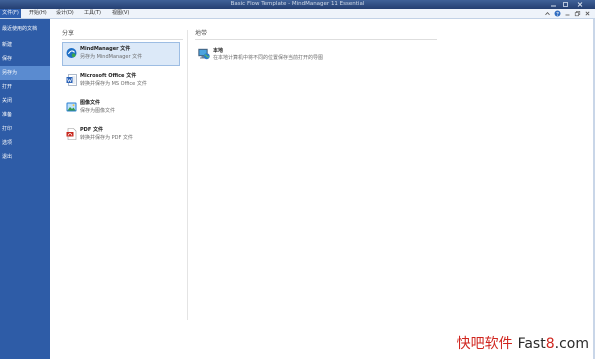 Image resolution: width=595 pixels, height=359 pixels. I want to click on place-description: 在本地计算机中将不同的位置保存当前打开的导图, so click(268, 58).